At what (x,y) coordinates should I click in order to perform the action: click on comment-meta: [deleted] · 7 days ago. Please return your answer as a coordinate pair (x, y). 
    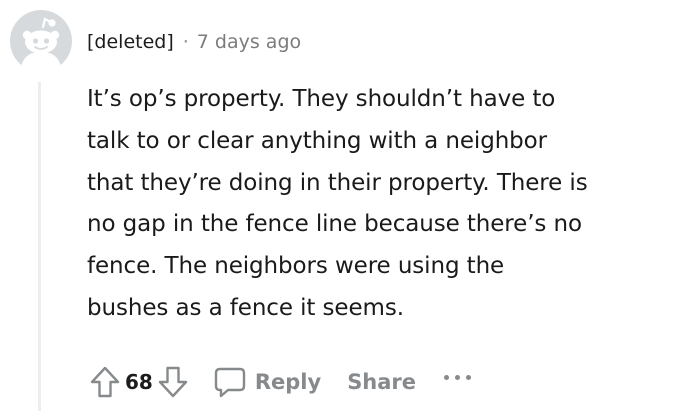
    Looking at the image, I should click on (194, 42).